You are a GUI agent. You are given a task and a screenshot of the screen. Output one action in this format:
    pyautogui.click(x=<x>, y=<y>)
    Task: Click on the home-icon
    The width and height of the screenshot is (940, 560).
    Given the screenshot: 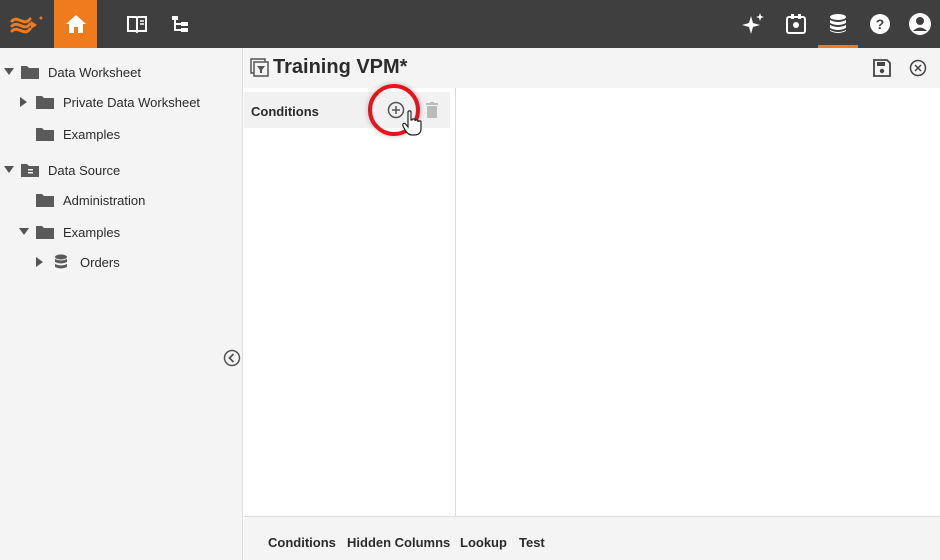 What is the action you would take?
    pyautogui.click(x=75, y=24)
    